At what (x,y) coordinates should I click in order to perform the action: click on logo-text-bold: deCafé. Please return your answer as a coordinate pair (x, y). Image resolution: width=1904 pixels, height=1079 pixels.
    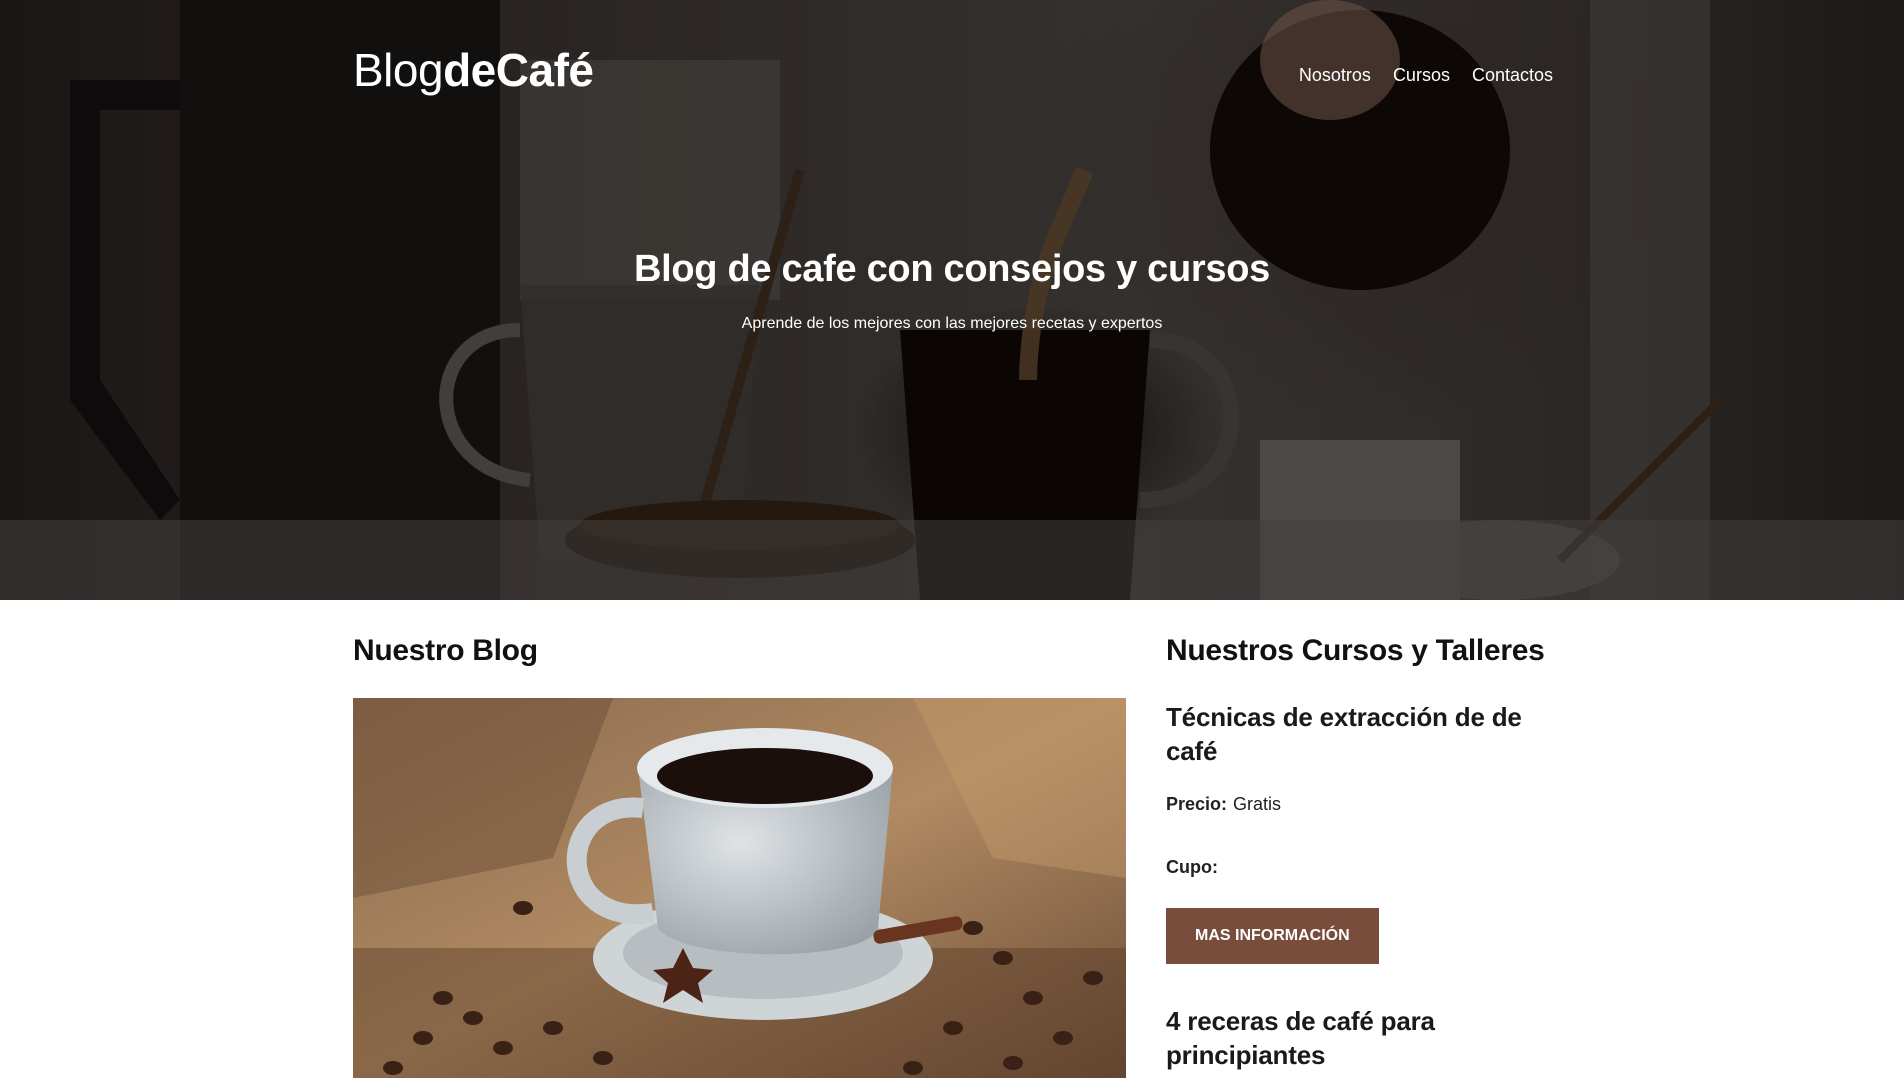
    Looking at the image, I should click on (518, 70).